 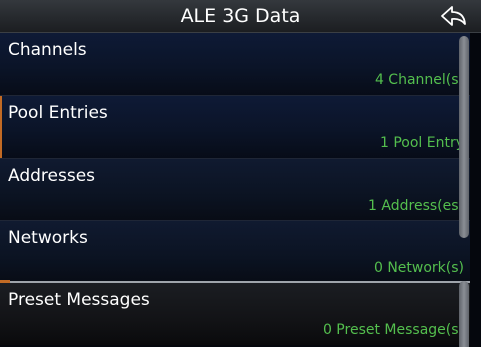 What do you see at coordinates (393, 330) in the screenshot?
I see `list-item-value: 0 Preset Message(s)` at bounding box center [393, 330].